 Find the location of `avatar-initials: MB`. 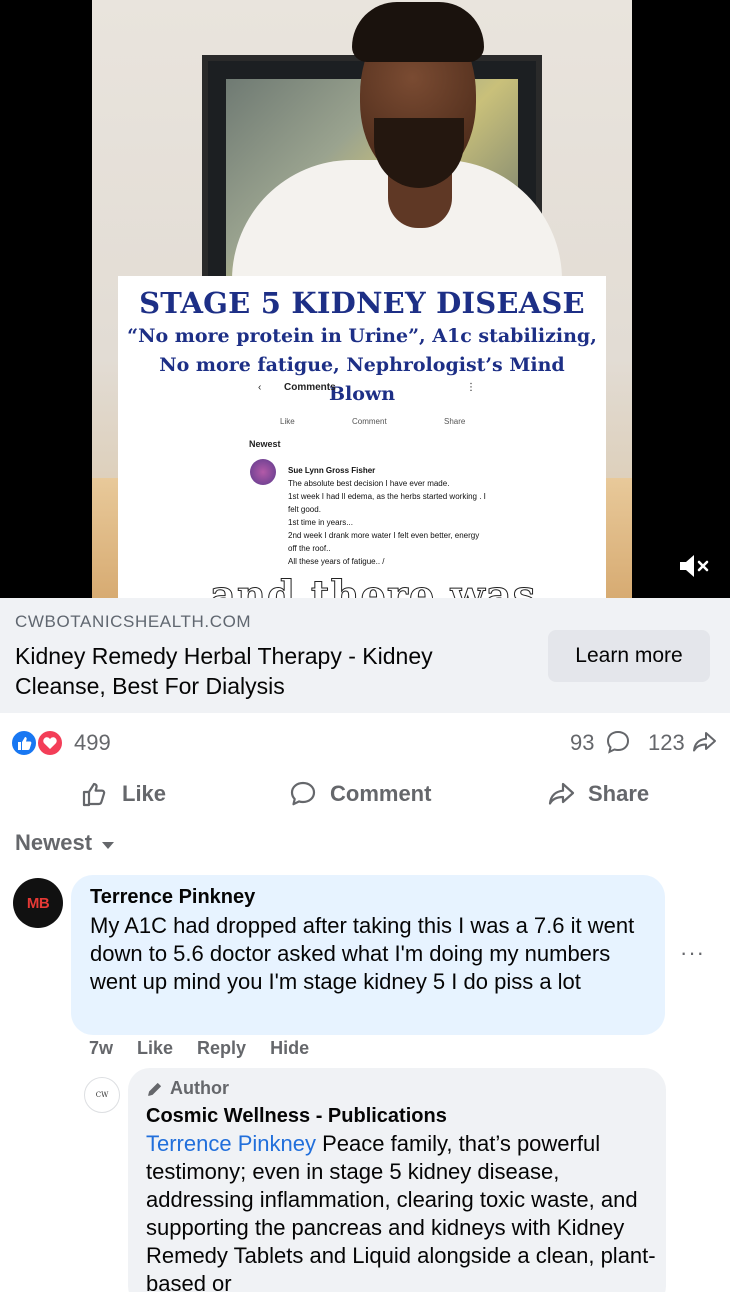

avatar-initials: MB is located at coordinates (38, 903).